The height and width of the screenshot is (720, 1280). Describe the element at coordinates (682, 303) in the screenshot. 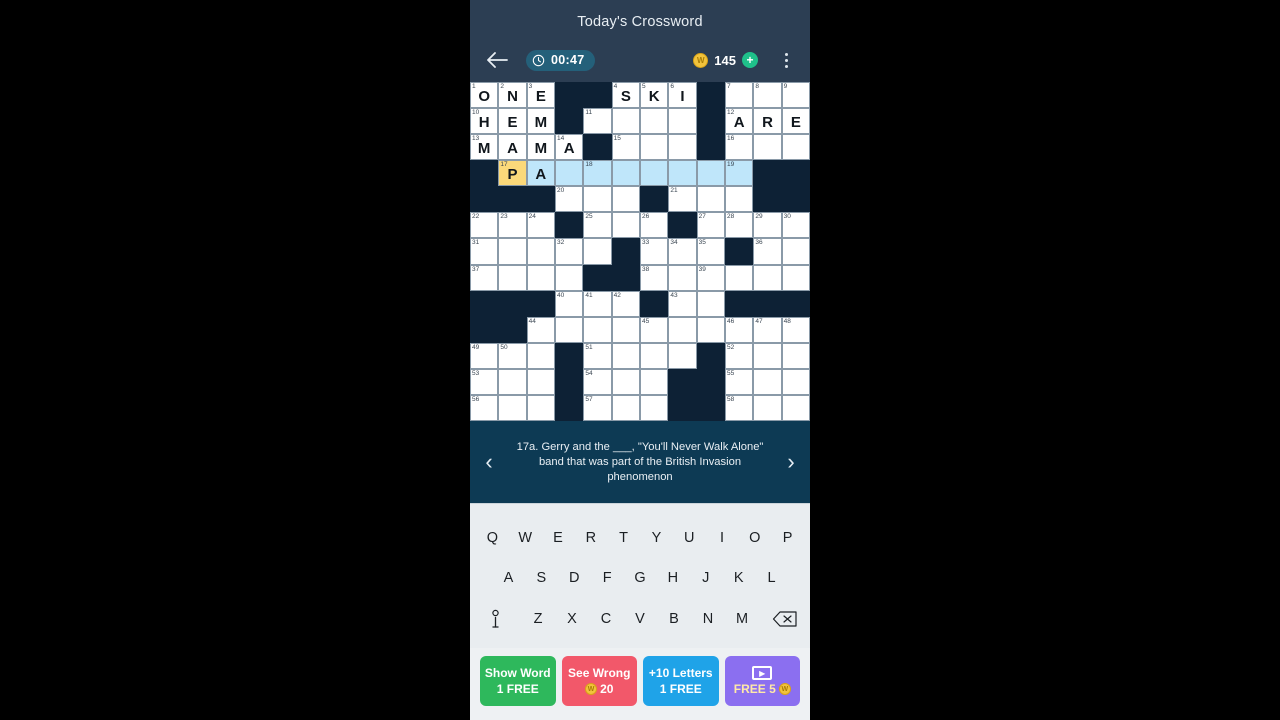

I see `grid-cell: 43` at that location.